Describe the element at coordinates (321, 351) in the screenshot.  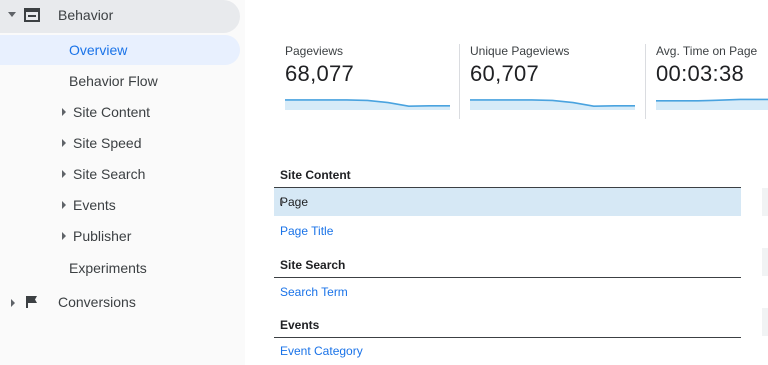
I see `link-event-category: Event Category` at that location.